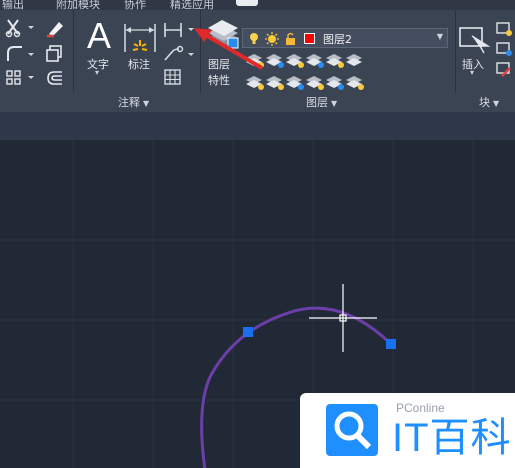 Image resolution: width=515 pixels, height=468 pixels. Describe the element at coordinates (139, 64) in the screenshot. I see `dimension-tool-label: 标注` at that location.